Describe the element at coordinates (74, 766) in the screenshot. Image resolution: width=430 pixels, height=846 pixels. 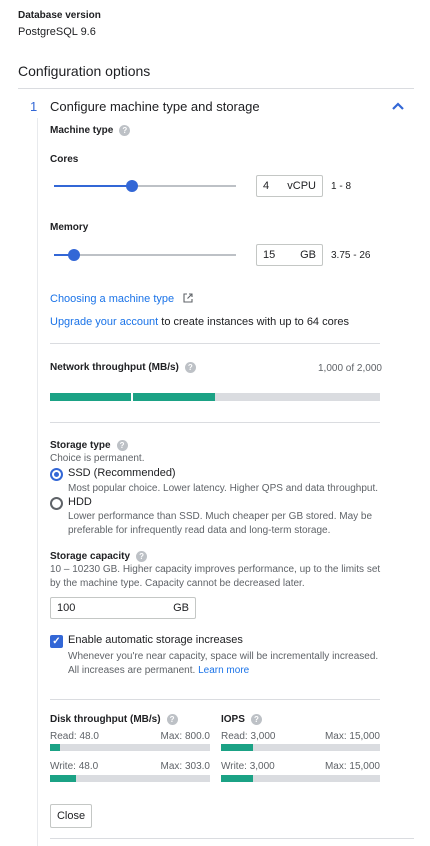
I see `disk-write-label: Write: 48.0` at that location.